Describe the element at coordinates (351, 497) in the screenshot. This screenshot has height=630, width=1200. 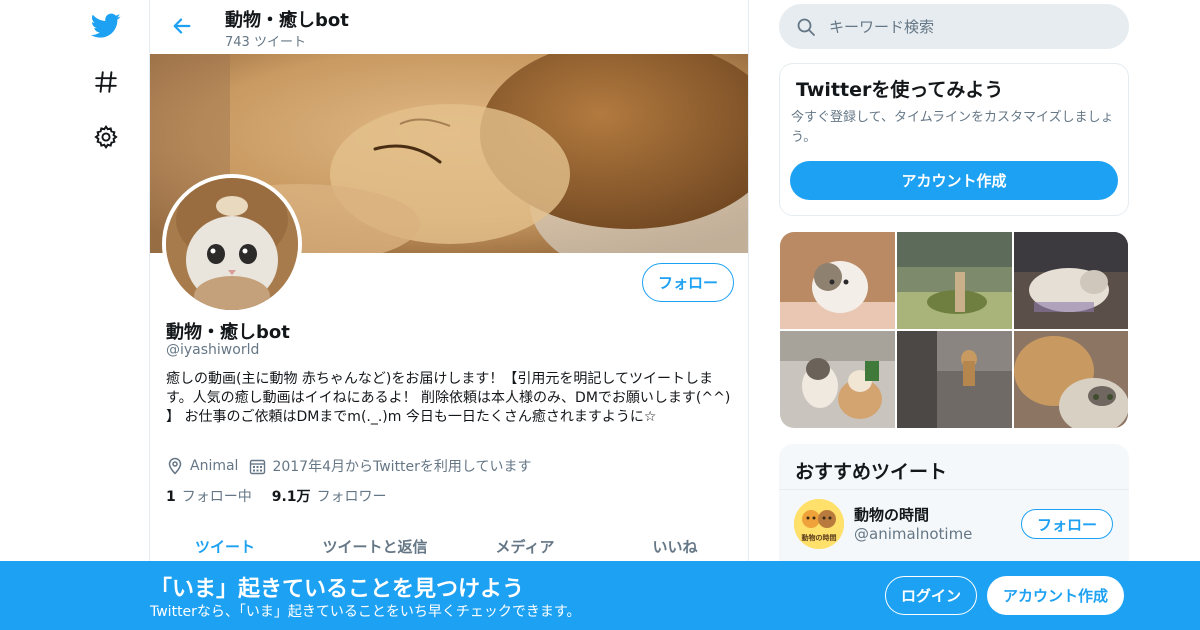
I see `followers-label: フォロワー` at that location.